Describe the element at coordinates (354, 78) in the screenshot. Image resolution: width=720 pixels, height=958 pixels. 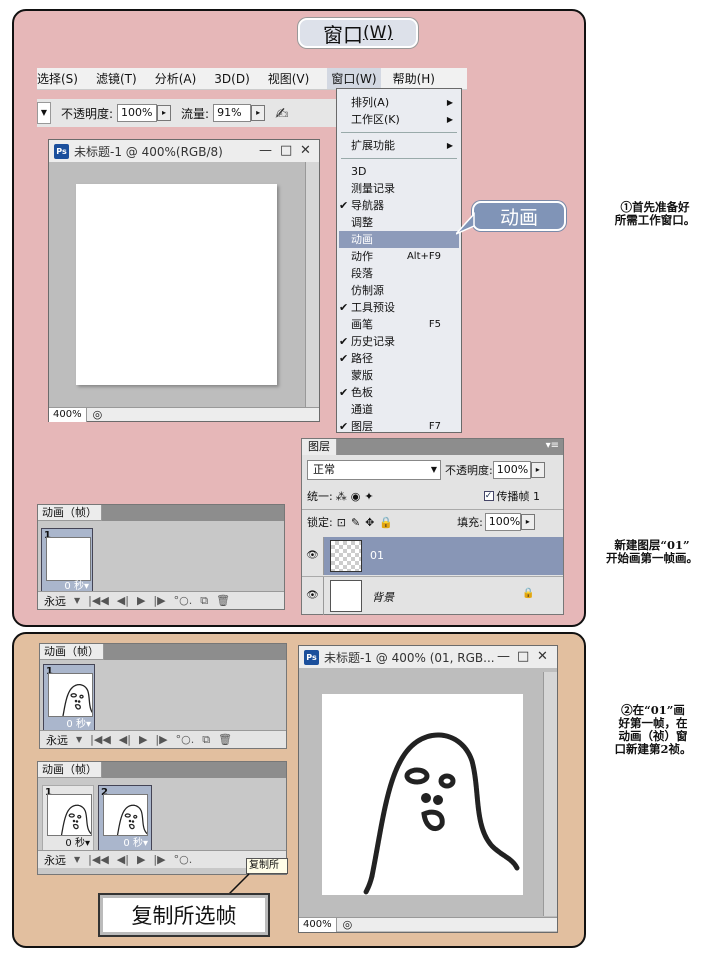
I see `menu-window: 窗口(W)` at that location.